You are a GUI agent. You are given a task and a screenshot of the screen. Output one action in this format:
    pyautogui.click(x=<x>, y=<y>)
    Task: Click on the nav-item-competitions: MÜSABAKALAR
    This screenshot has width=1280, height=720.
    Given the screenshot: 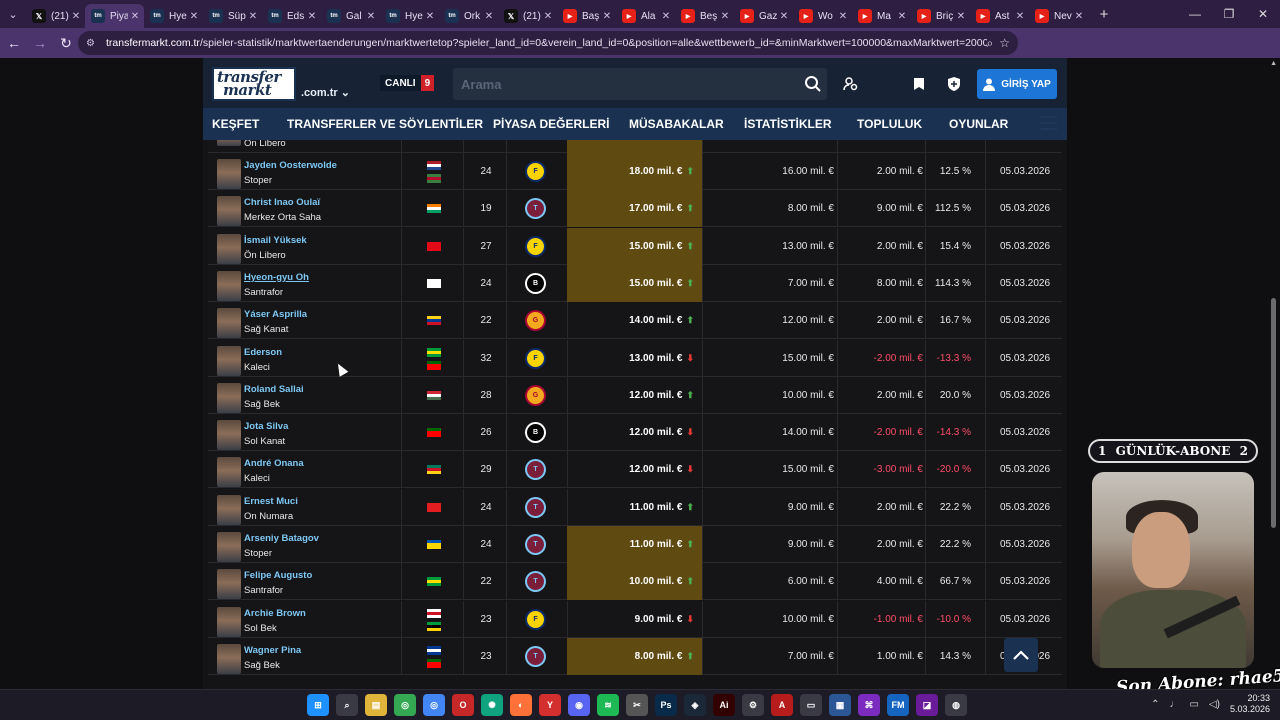 What is the action you would take?
    pyautogui.click(x=676, y=124)
    